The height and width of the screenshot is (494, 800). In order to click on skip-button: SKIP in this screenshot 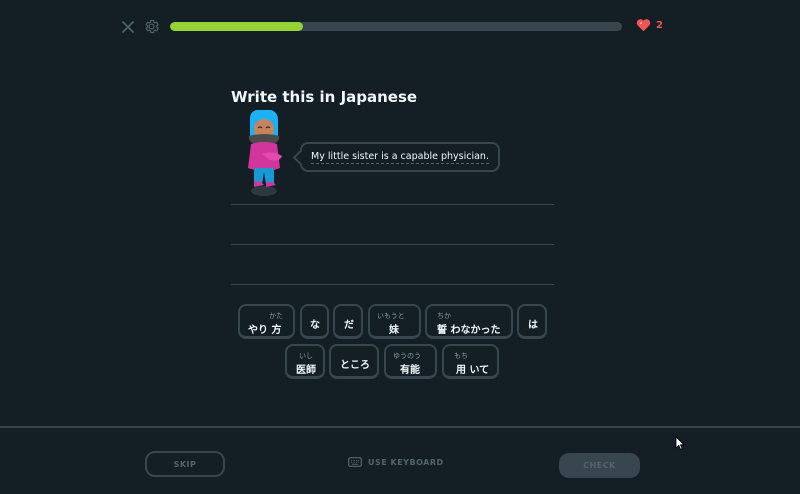, I will do `click(185, 464)`.